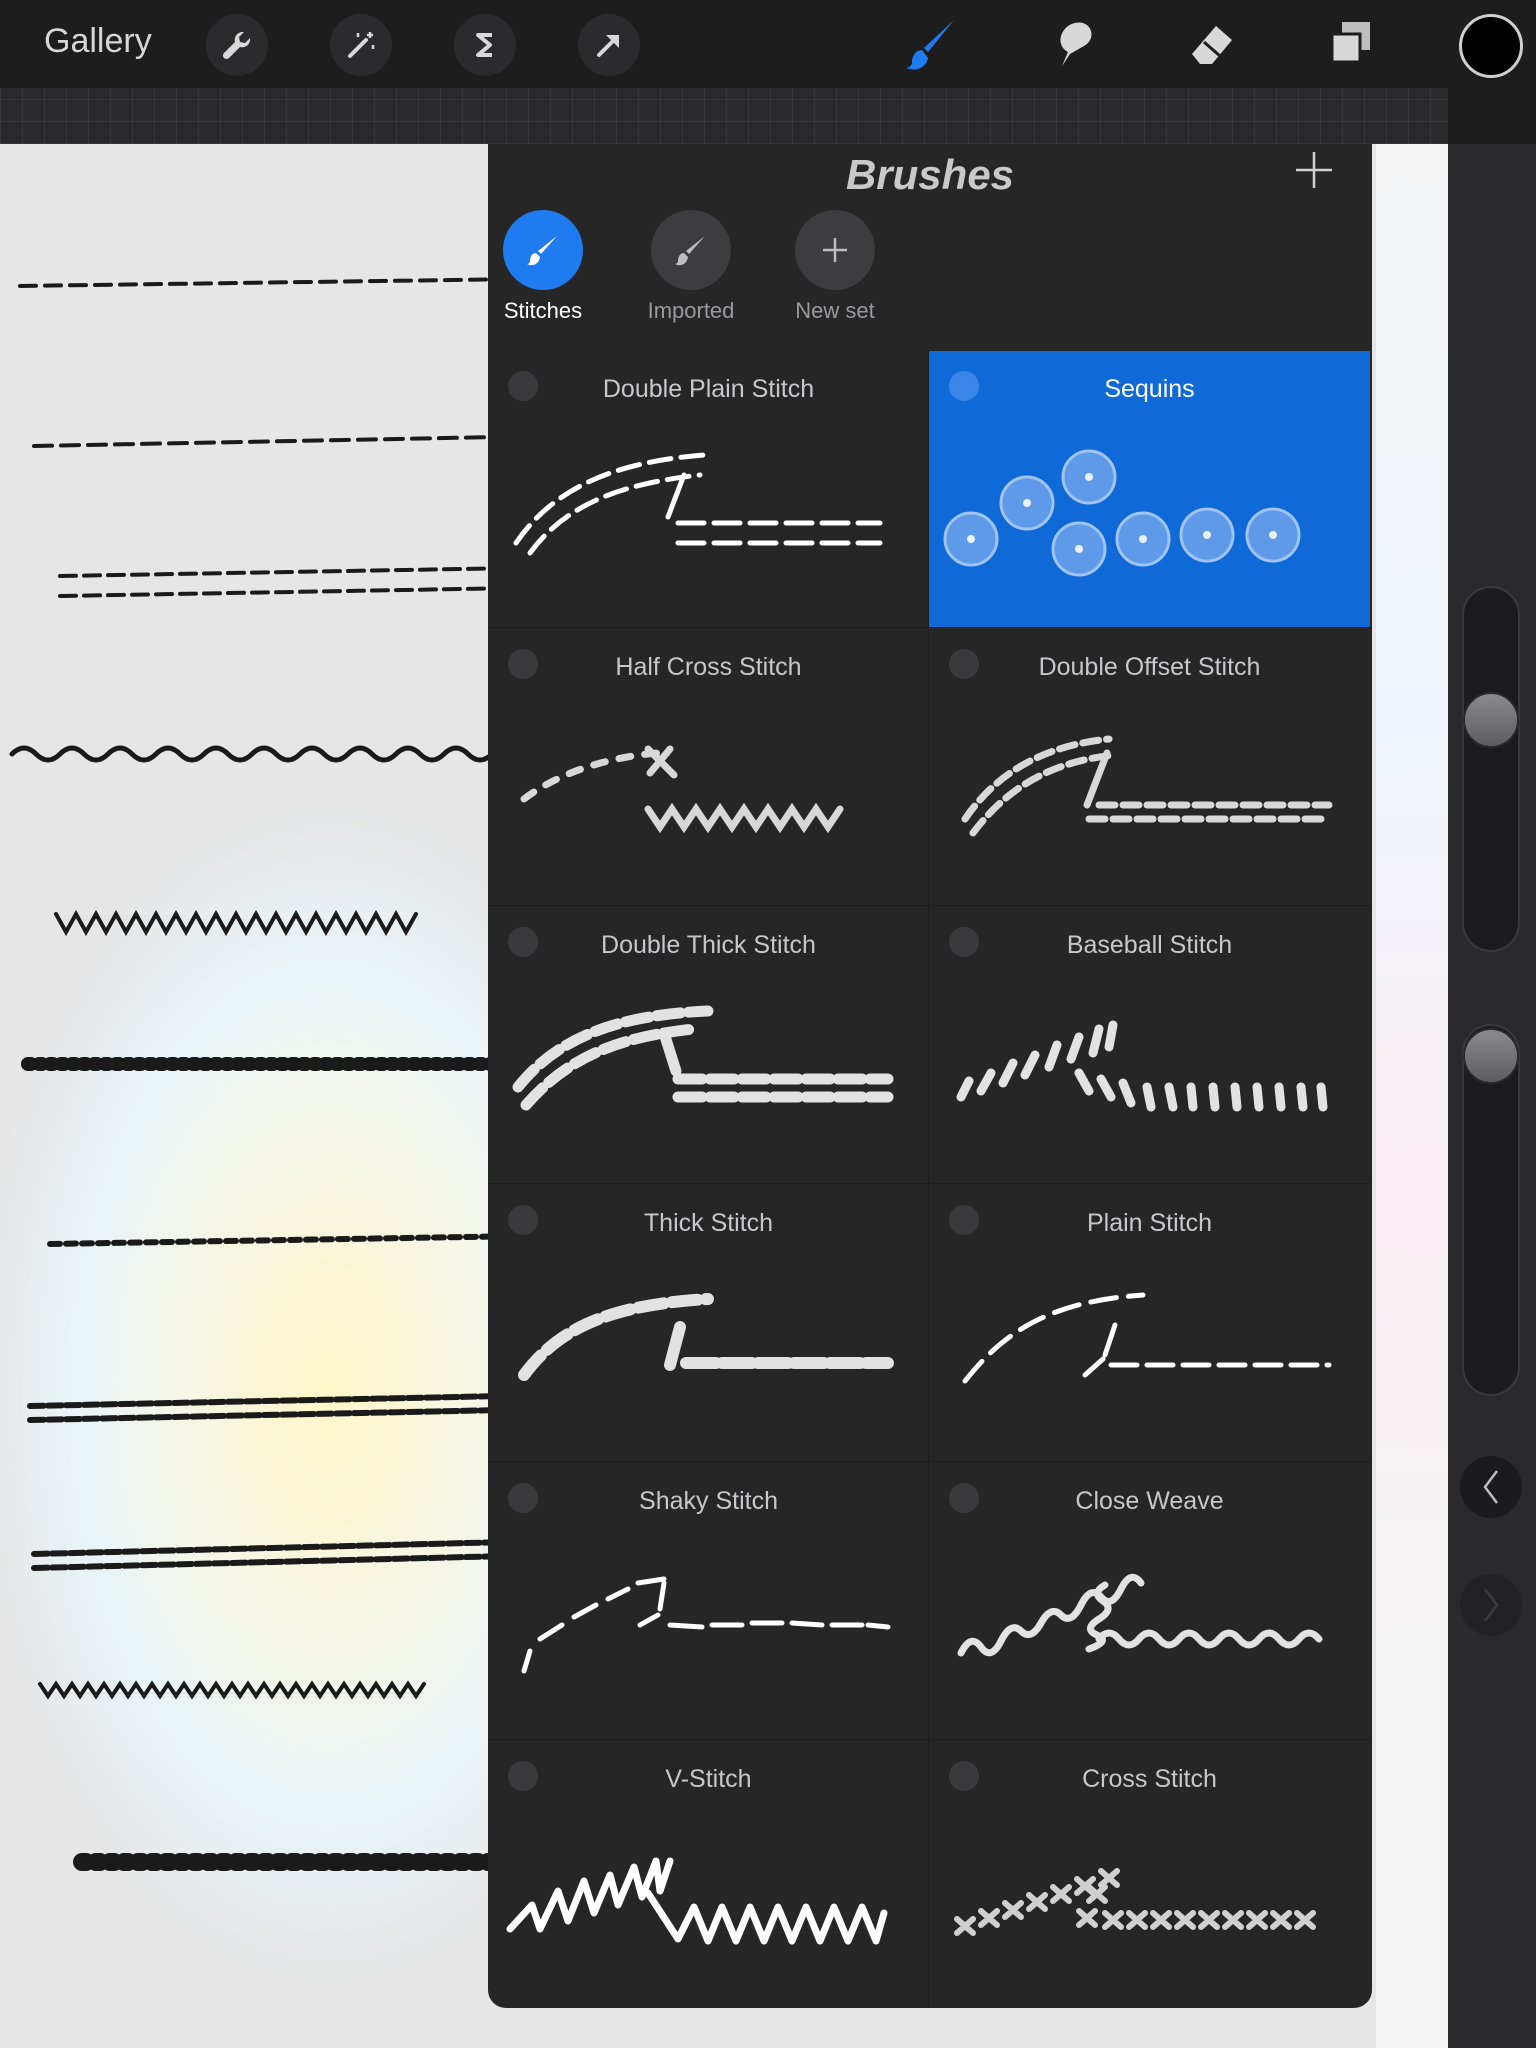  What do you see at coordinates (543, 310) in the screenshot?
I see `brush-set-label: Stitches` at bounding box center [543, 310].